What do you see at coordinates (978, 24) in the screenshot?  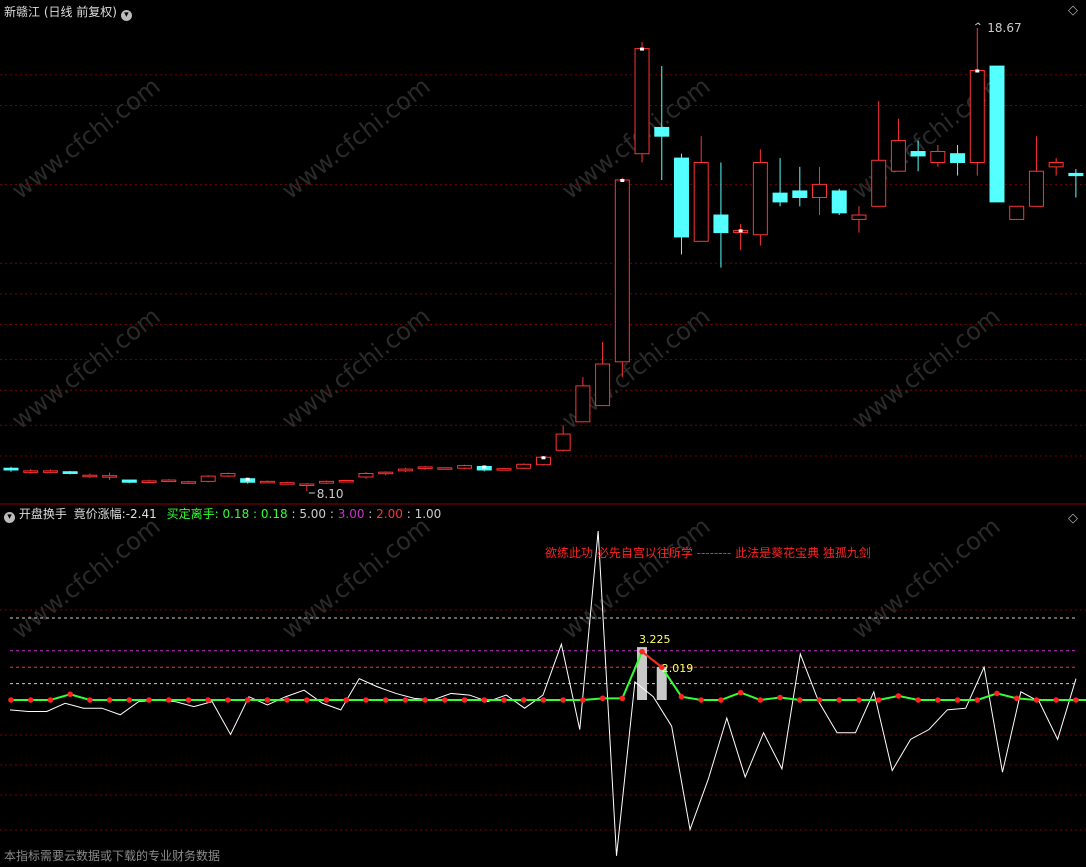 I see `high-marker` at bounding box center [978, 24].